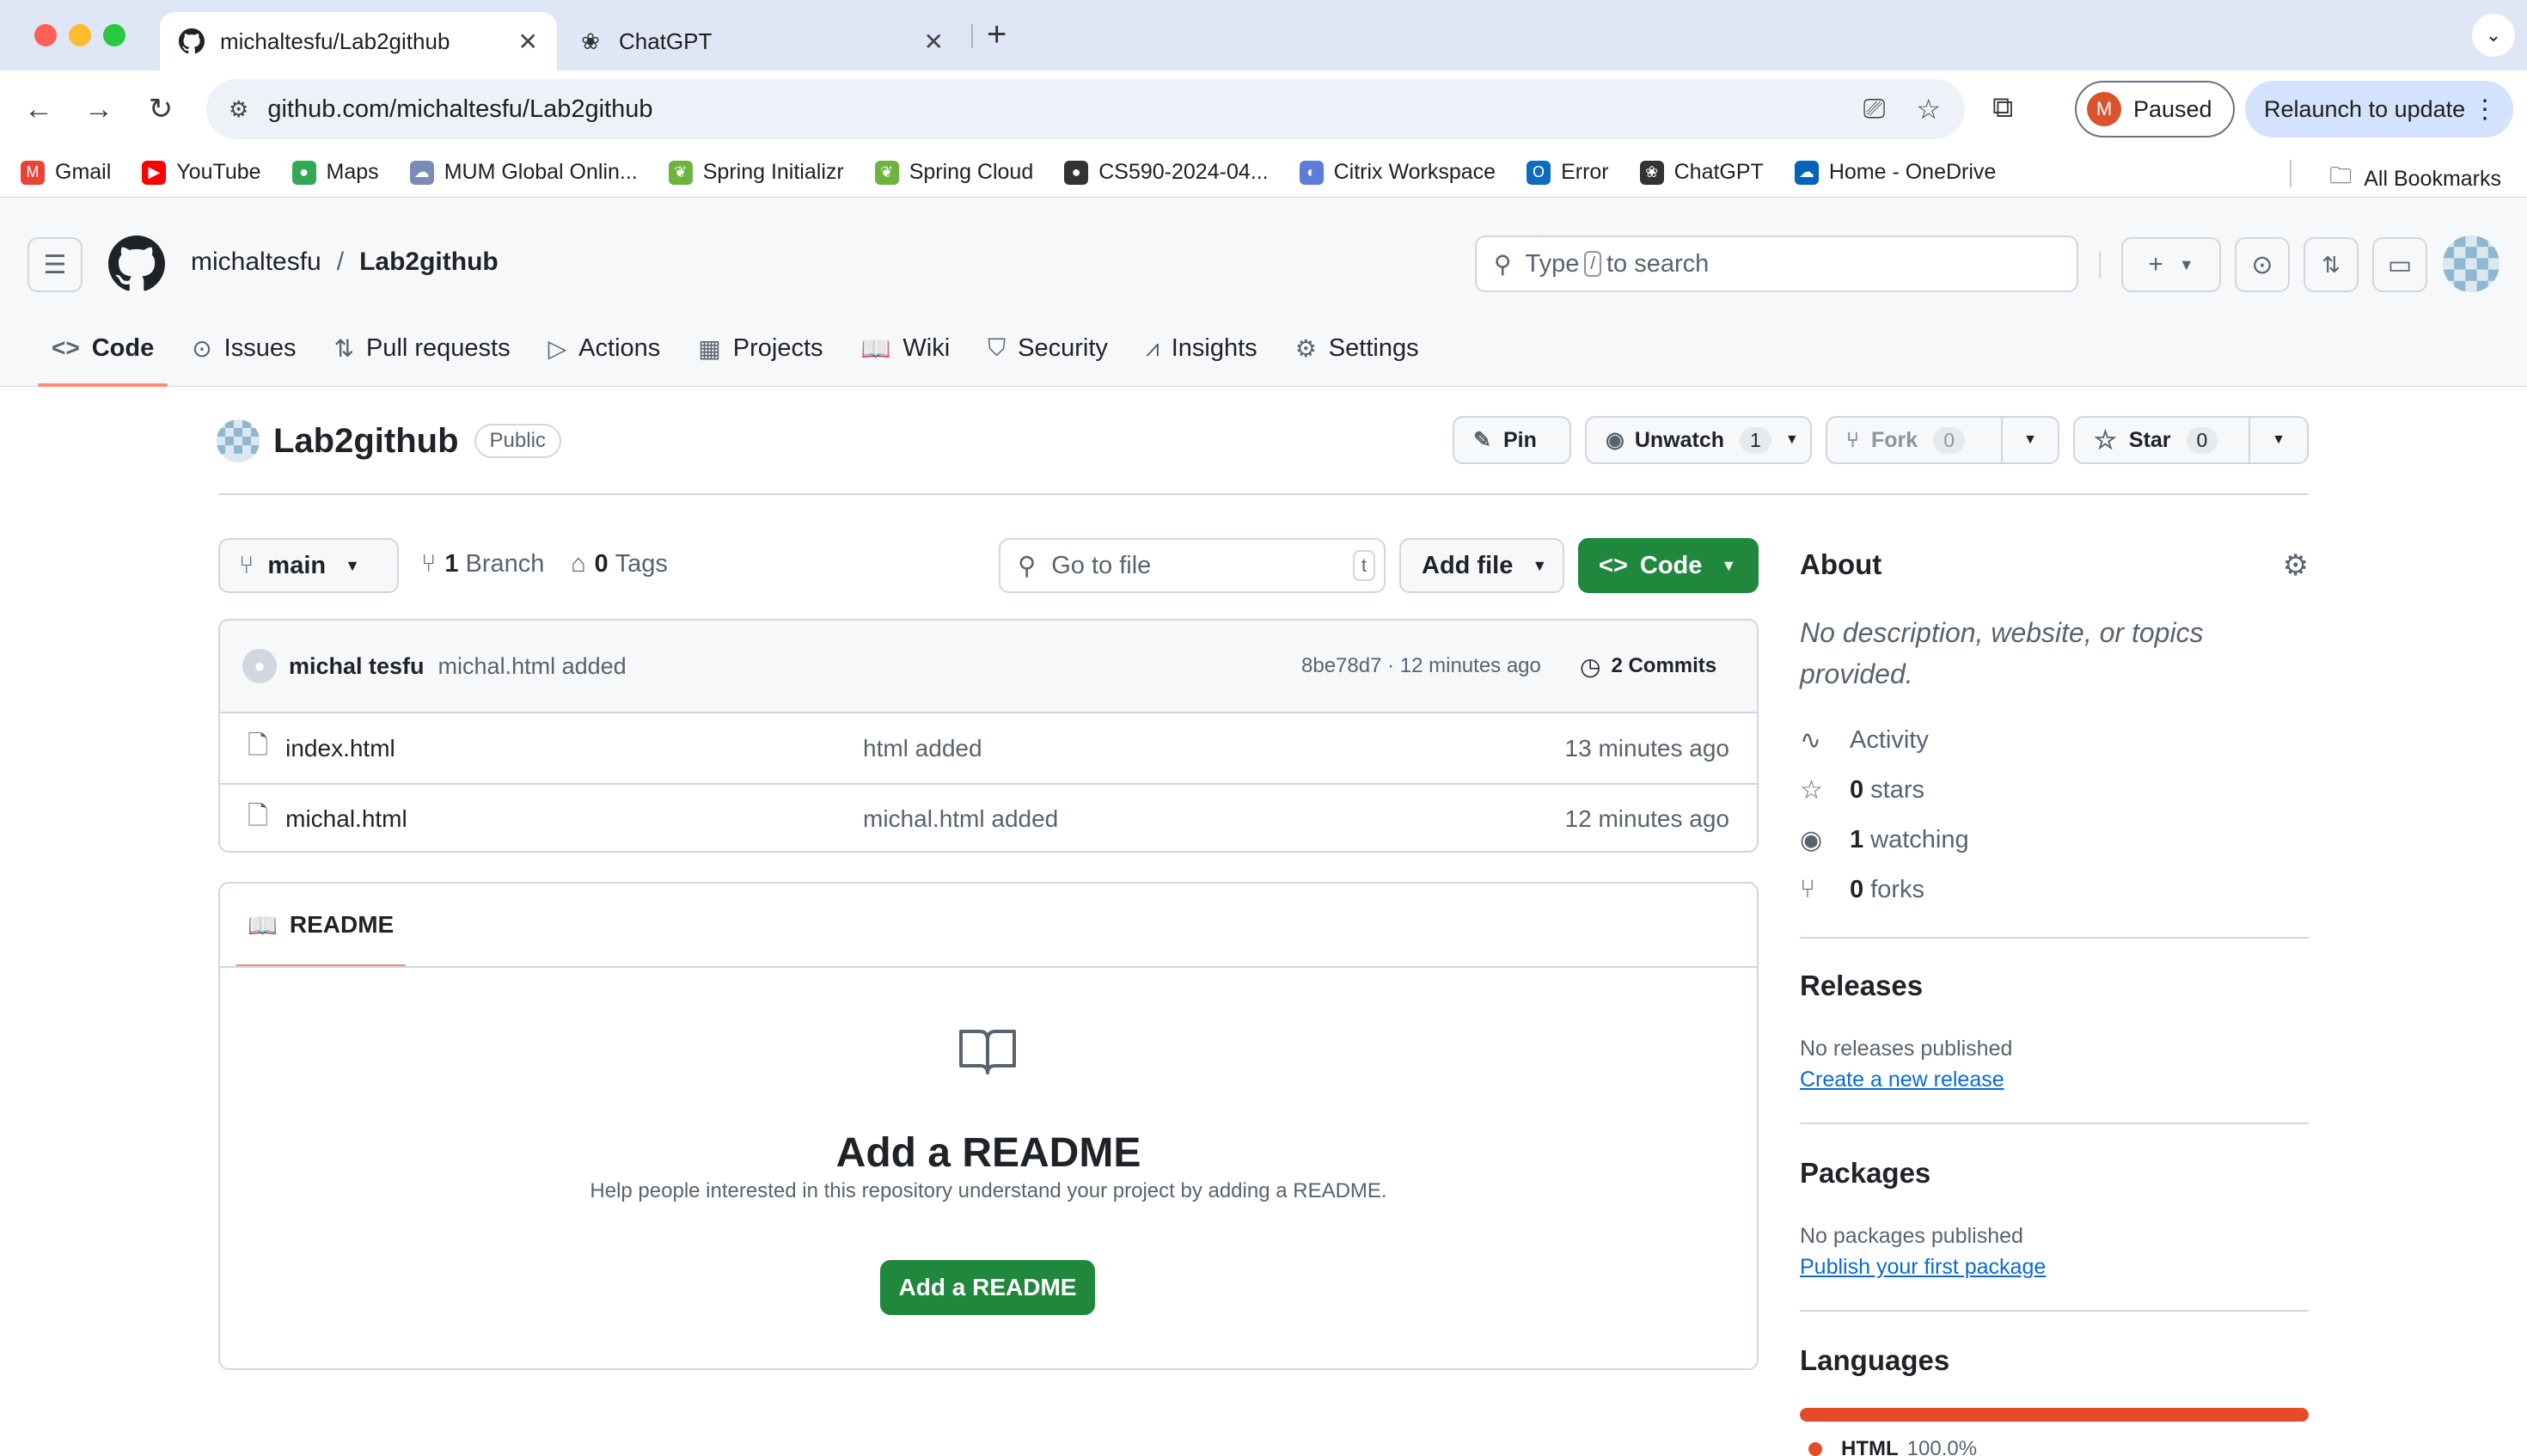 This screenshot has width=2527, height=1456. What do you see at coordinates (2290, 174) in the screenshot?
I see `bookmarks-separator` at bounding box center [2290, 174].